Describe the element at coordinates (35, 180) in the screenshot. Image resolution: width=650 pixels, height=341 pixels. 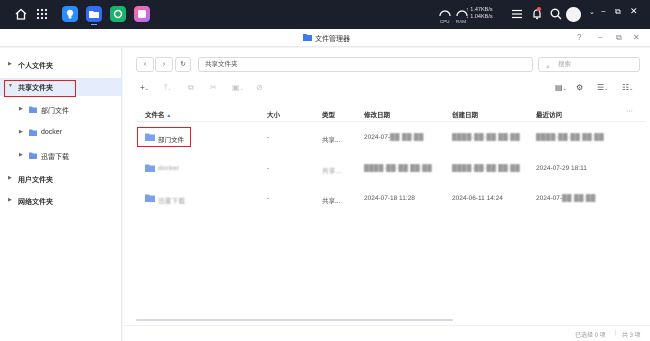
I see `sidebar-item-label: 用户文件夹` at that location.